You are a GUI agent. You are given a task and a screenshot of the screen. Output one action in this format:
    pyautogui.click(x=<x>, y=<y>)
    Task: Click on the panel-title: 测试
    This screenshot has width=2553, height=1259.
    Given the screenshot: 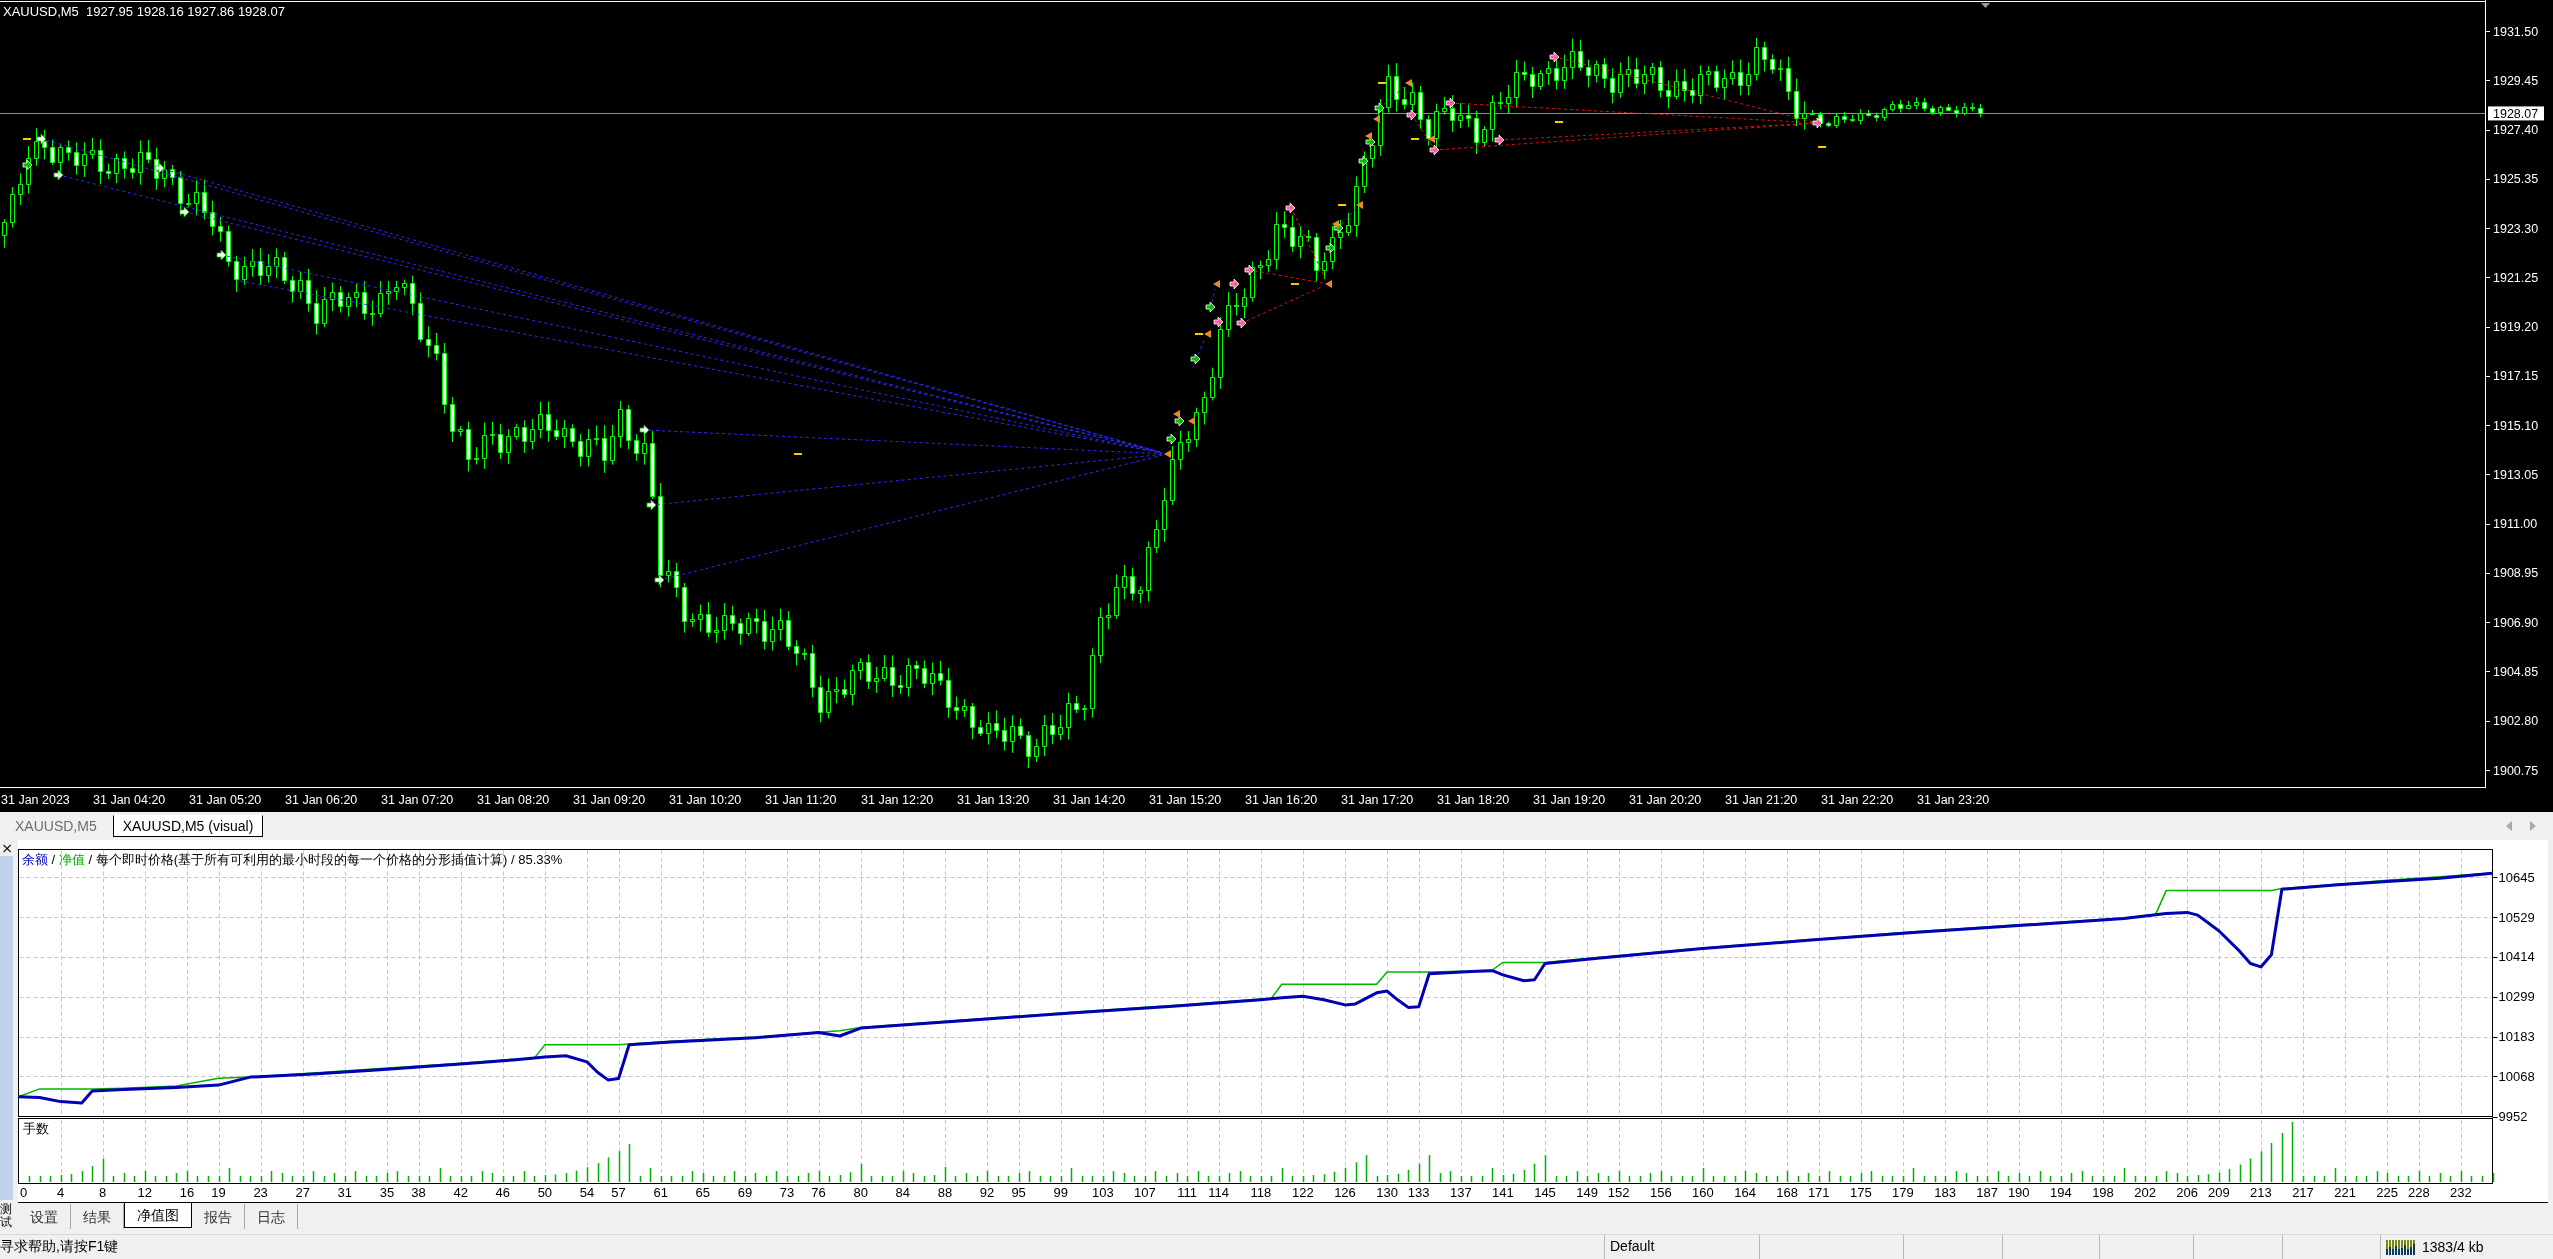 What is the action you would take?
    pyautogui.click(x=6, y=1216)
    